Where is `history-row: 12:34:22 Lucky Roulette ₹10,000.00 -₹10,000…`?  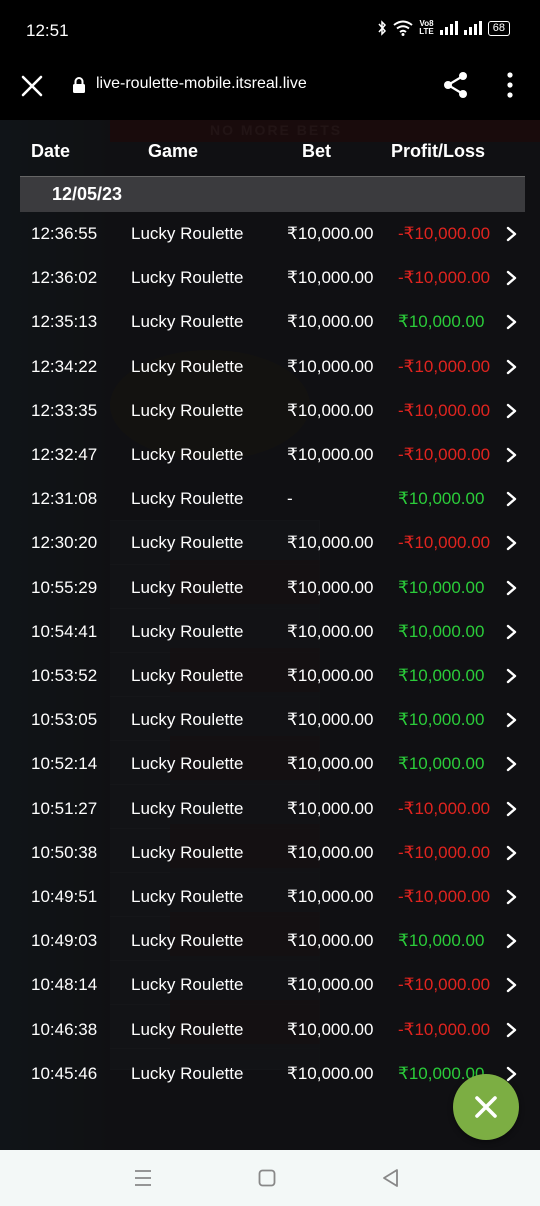 history-row: 12:34:22 Lucky Roulette ₹10,000.00 -₹10,000… is located at coordinates (270, 367).